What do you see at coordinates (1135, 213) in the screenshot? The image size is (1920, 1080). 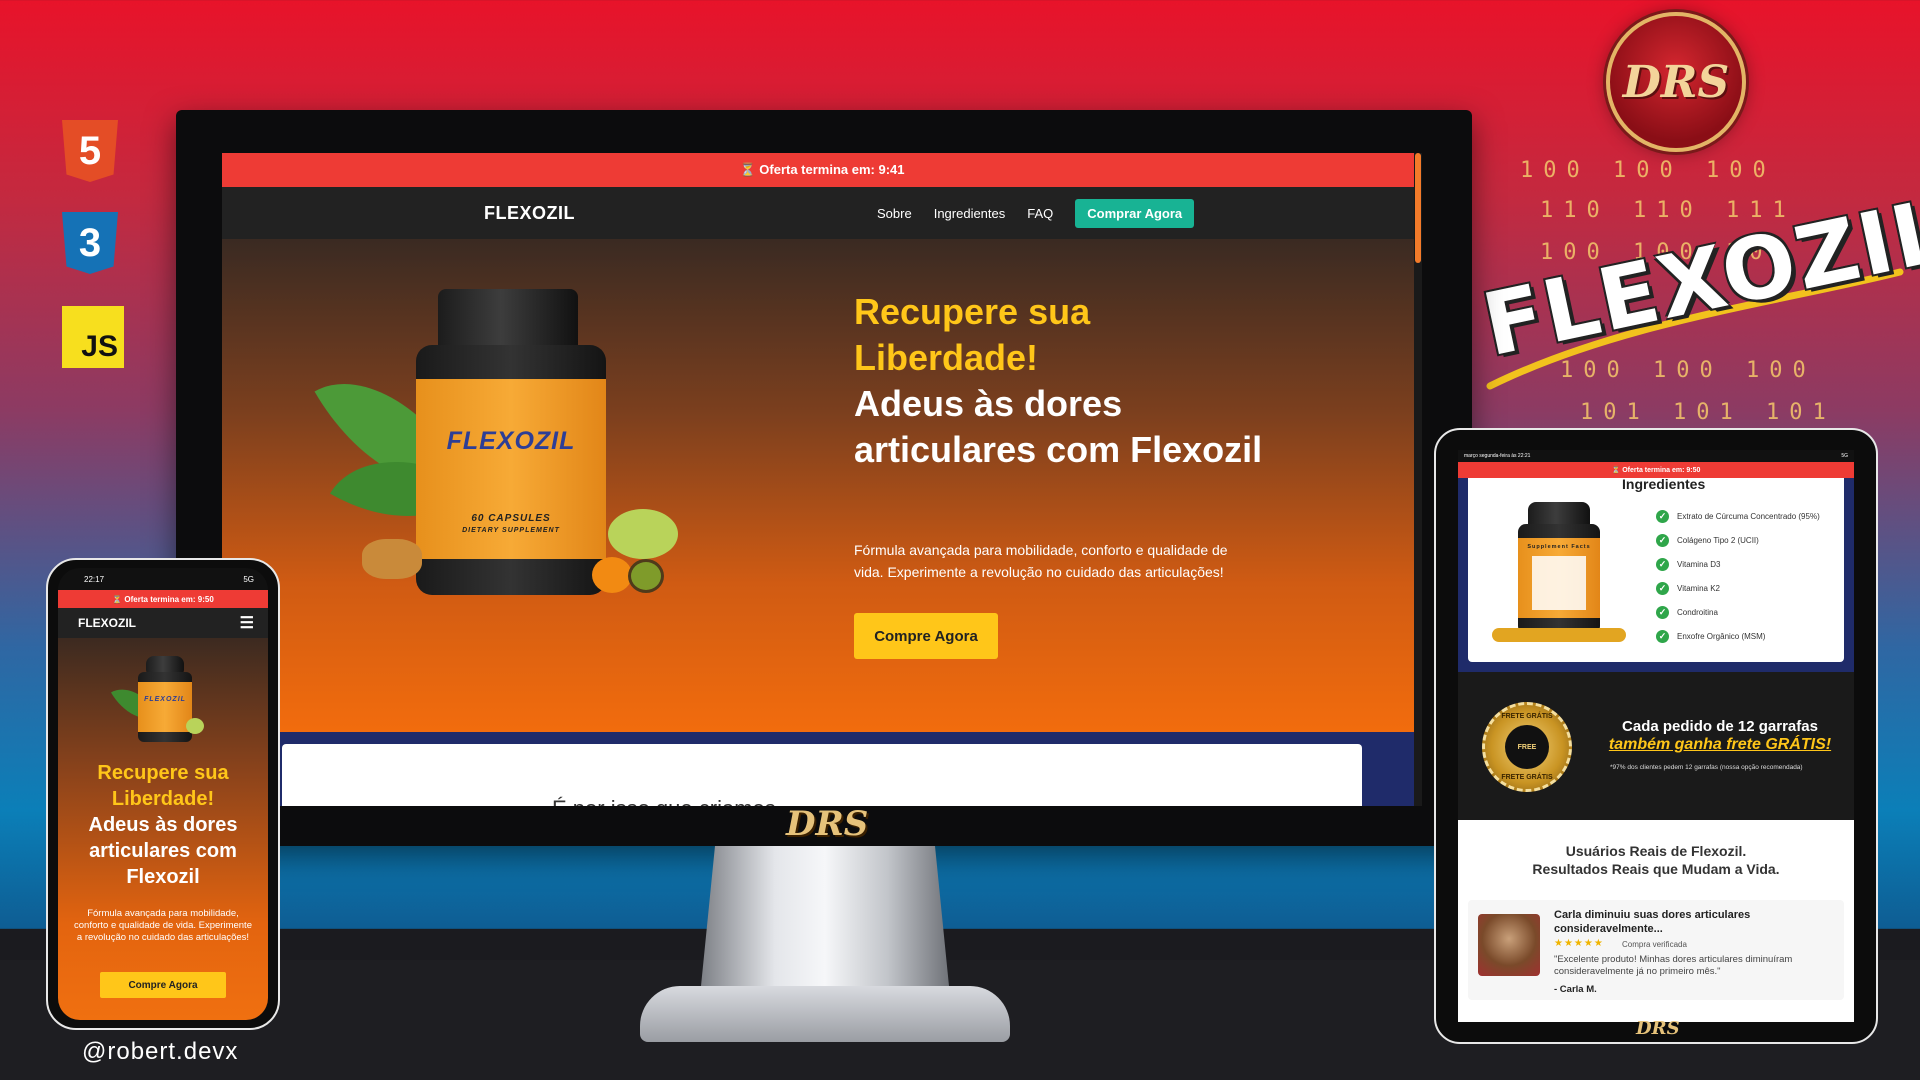 I see `nav-buy-now-button: Comprar Agora` at bounding box center [1135, 213].